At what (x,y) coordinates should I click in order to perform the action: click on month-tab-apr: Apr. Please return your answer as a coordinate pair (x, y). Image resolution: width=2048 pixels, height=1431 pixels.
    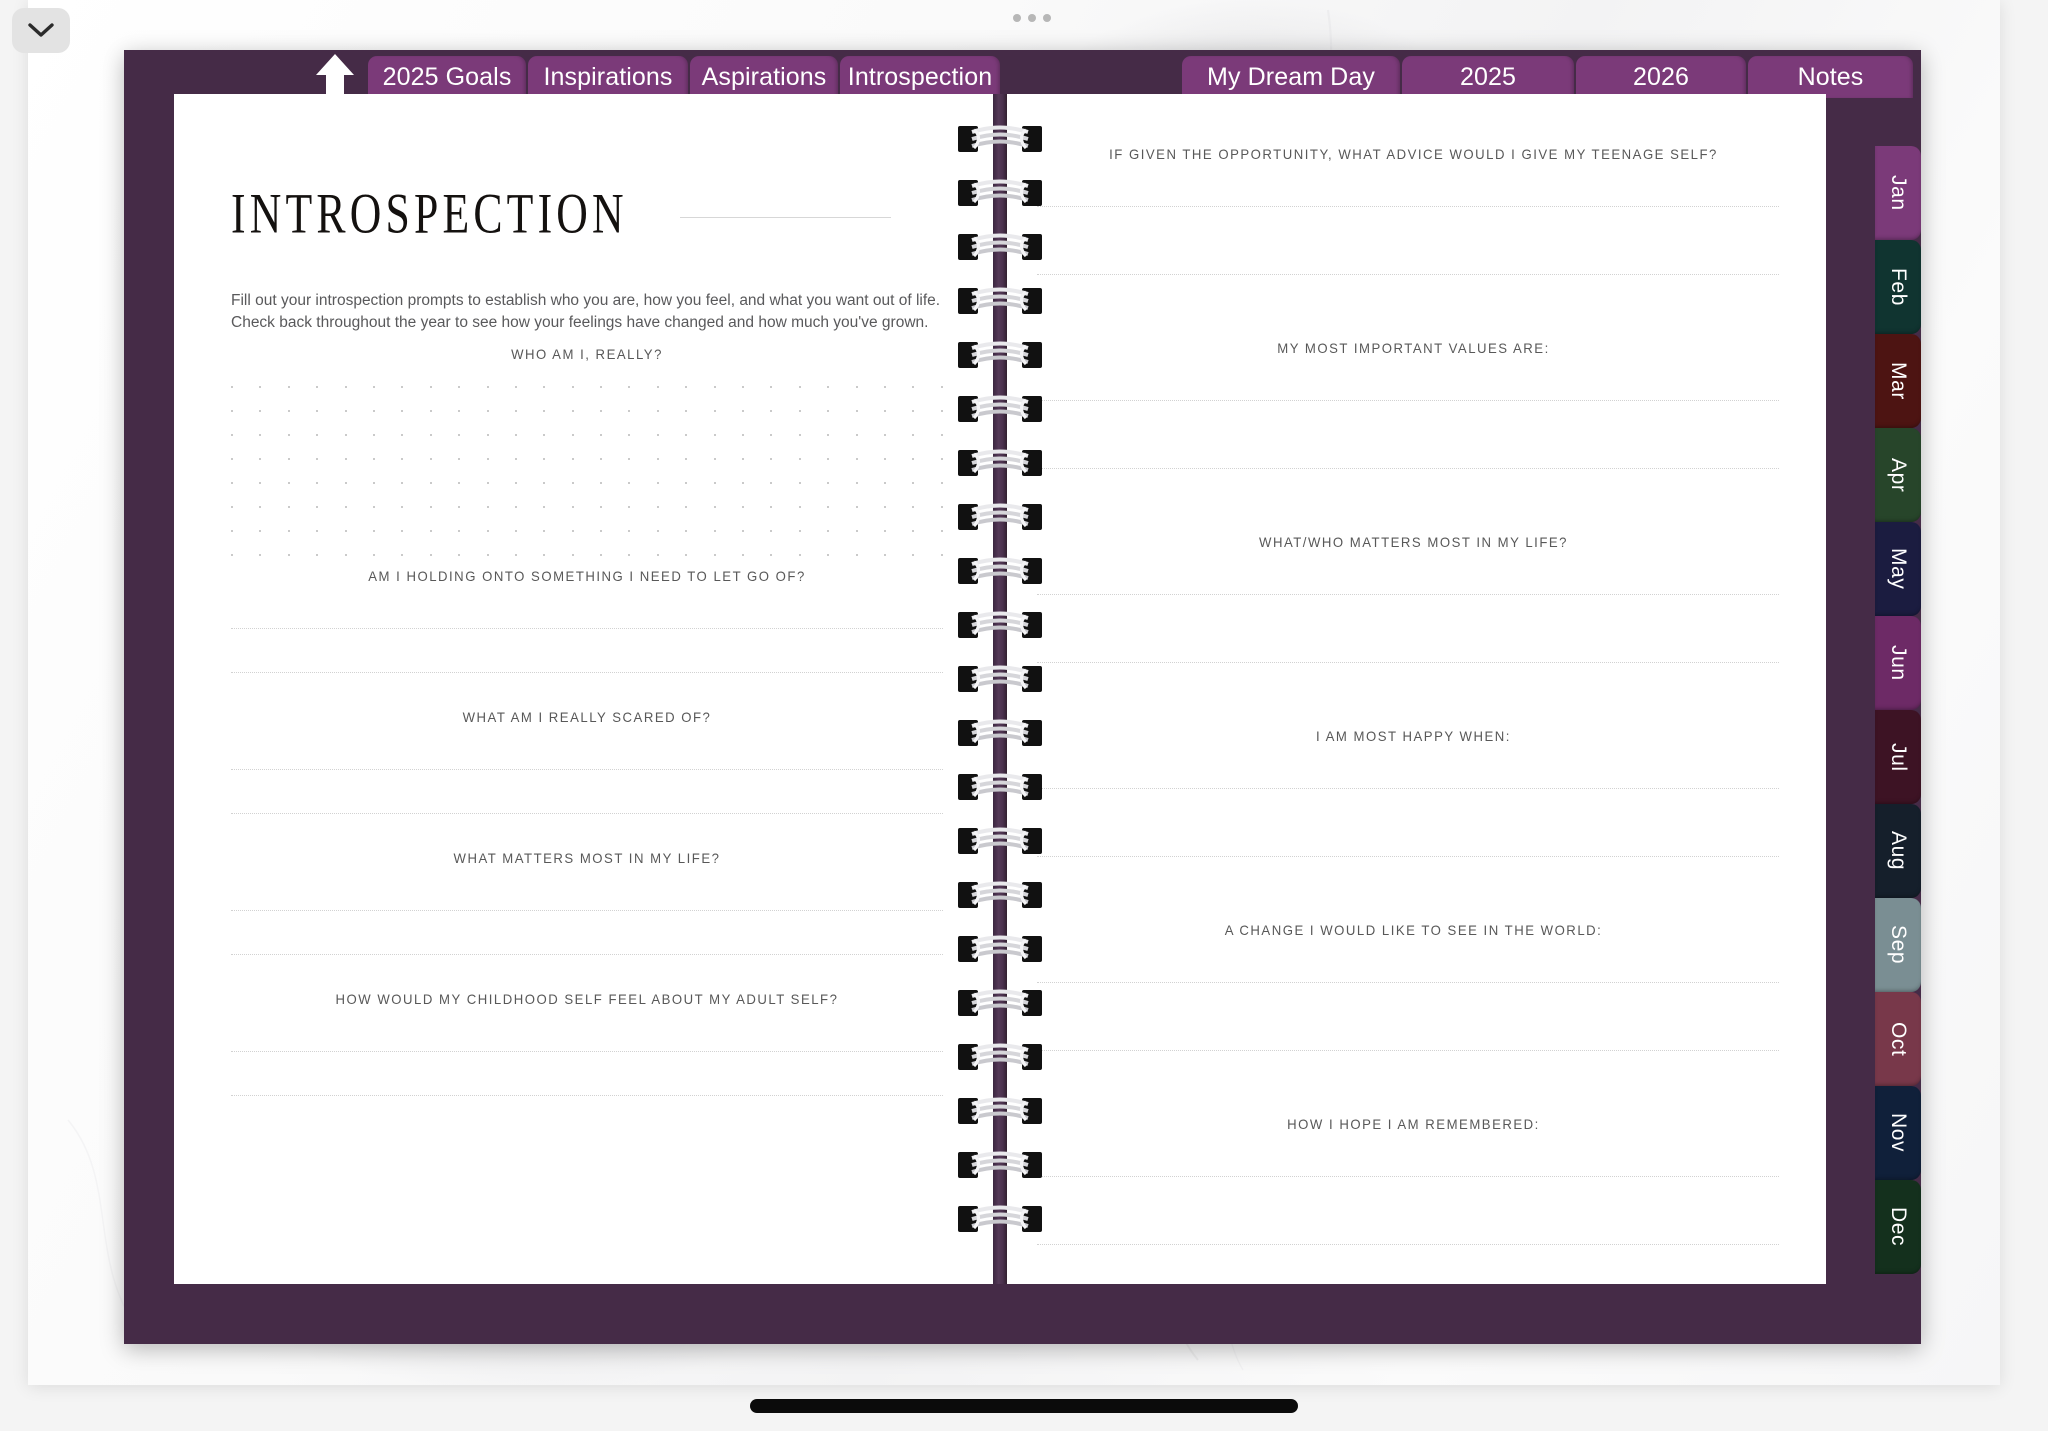
    Looking at the image, I should click on (1898, 475).